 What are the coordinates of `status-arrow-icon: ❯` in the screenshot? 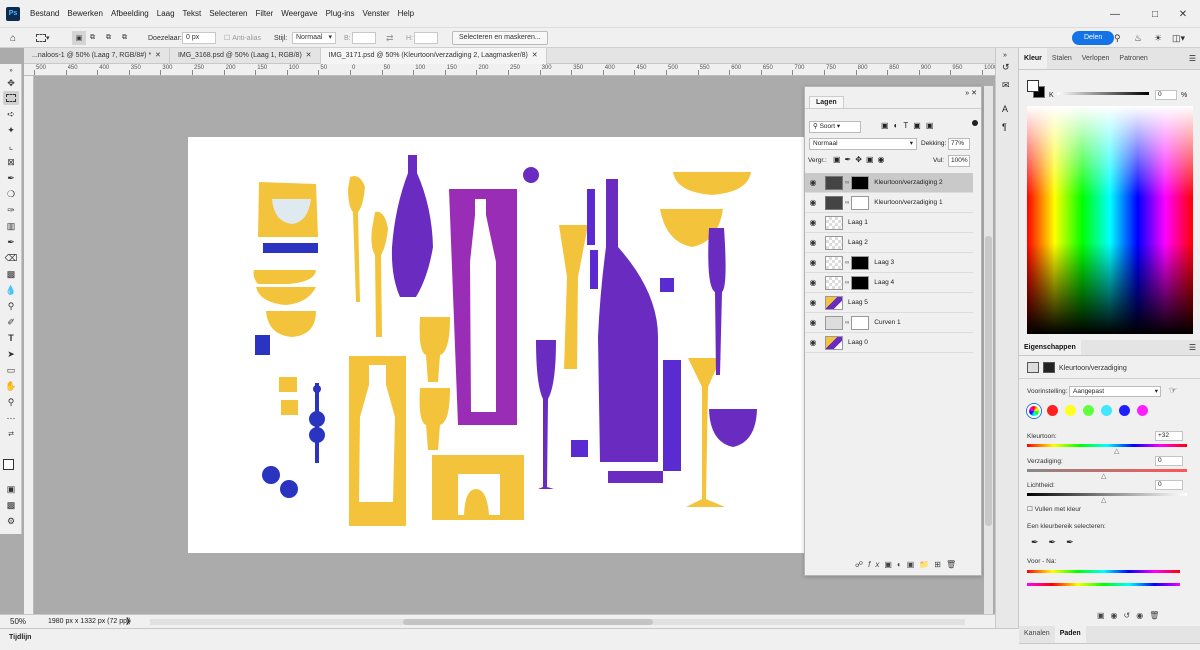 It's located at (128, 621).